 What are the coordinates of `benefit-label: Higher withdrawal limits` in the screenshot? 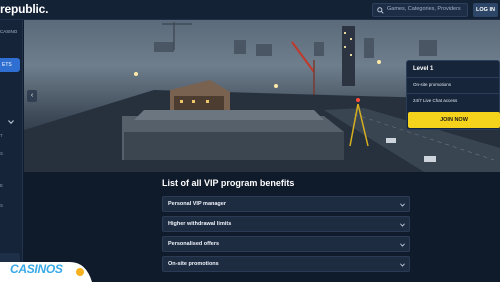 It's located at (200, 224).